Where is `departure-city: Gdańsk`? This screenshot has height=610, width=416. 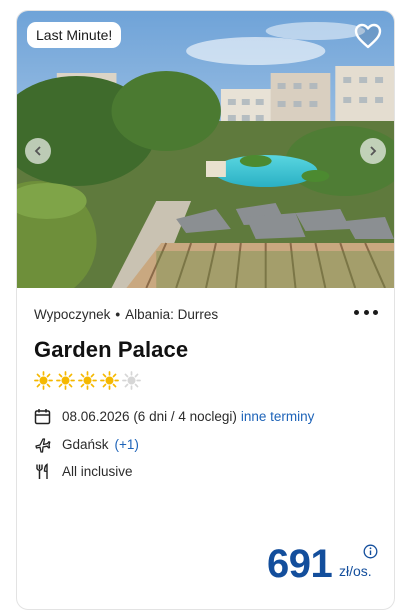 departure-city: Gdańsk is located at coordinates (85, 444).